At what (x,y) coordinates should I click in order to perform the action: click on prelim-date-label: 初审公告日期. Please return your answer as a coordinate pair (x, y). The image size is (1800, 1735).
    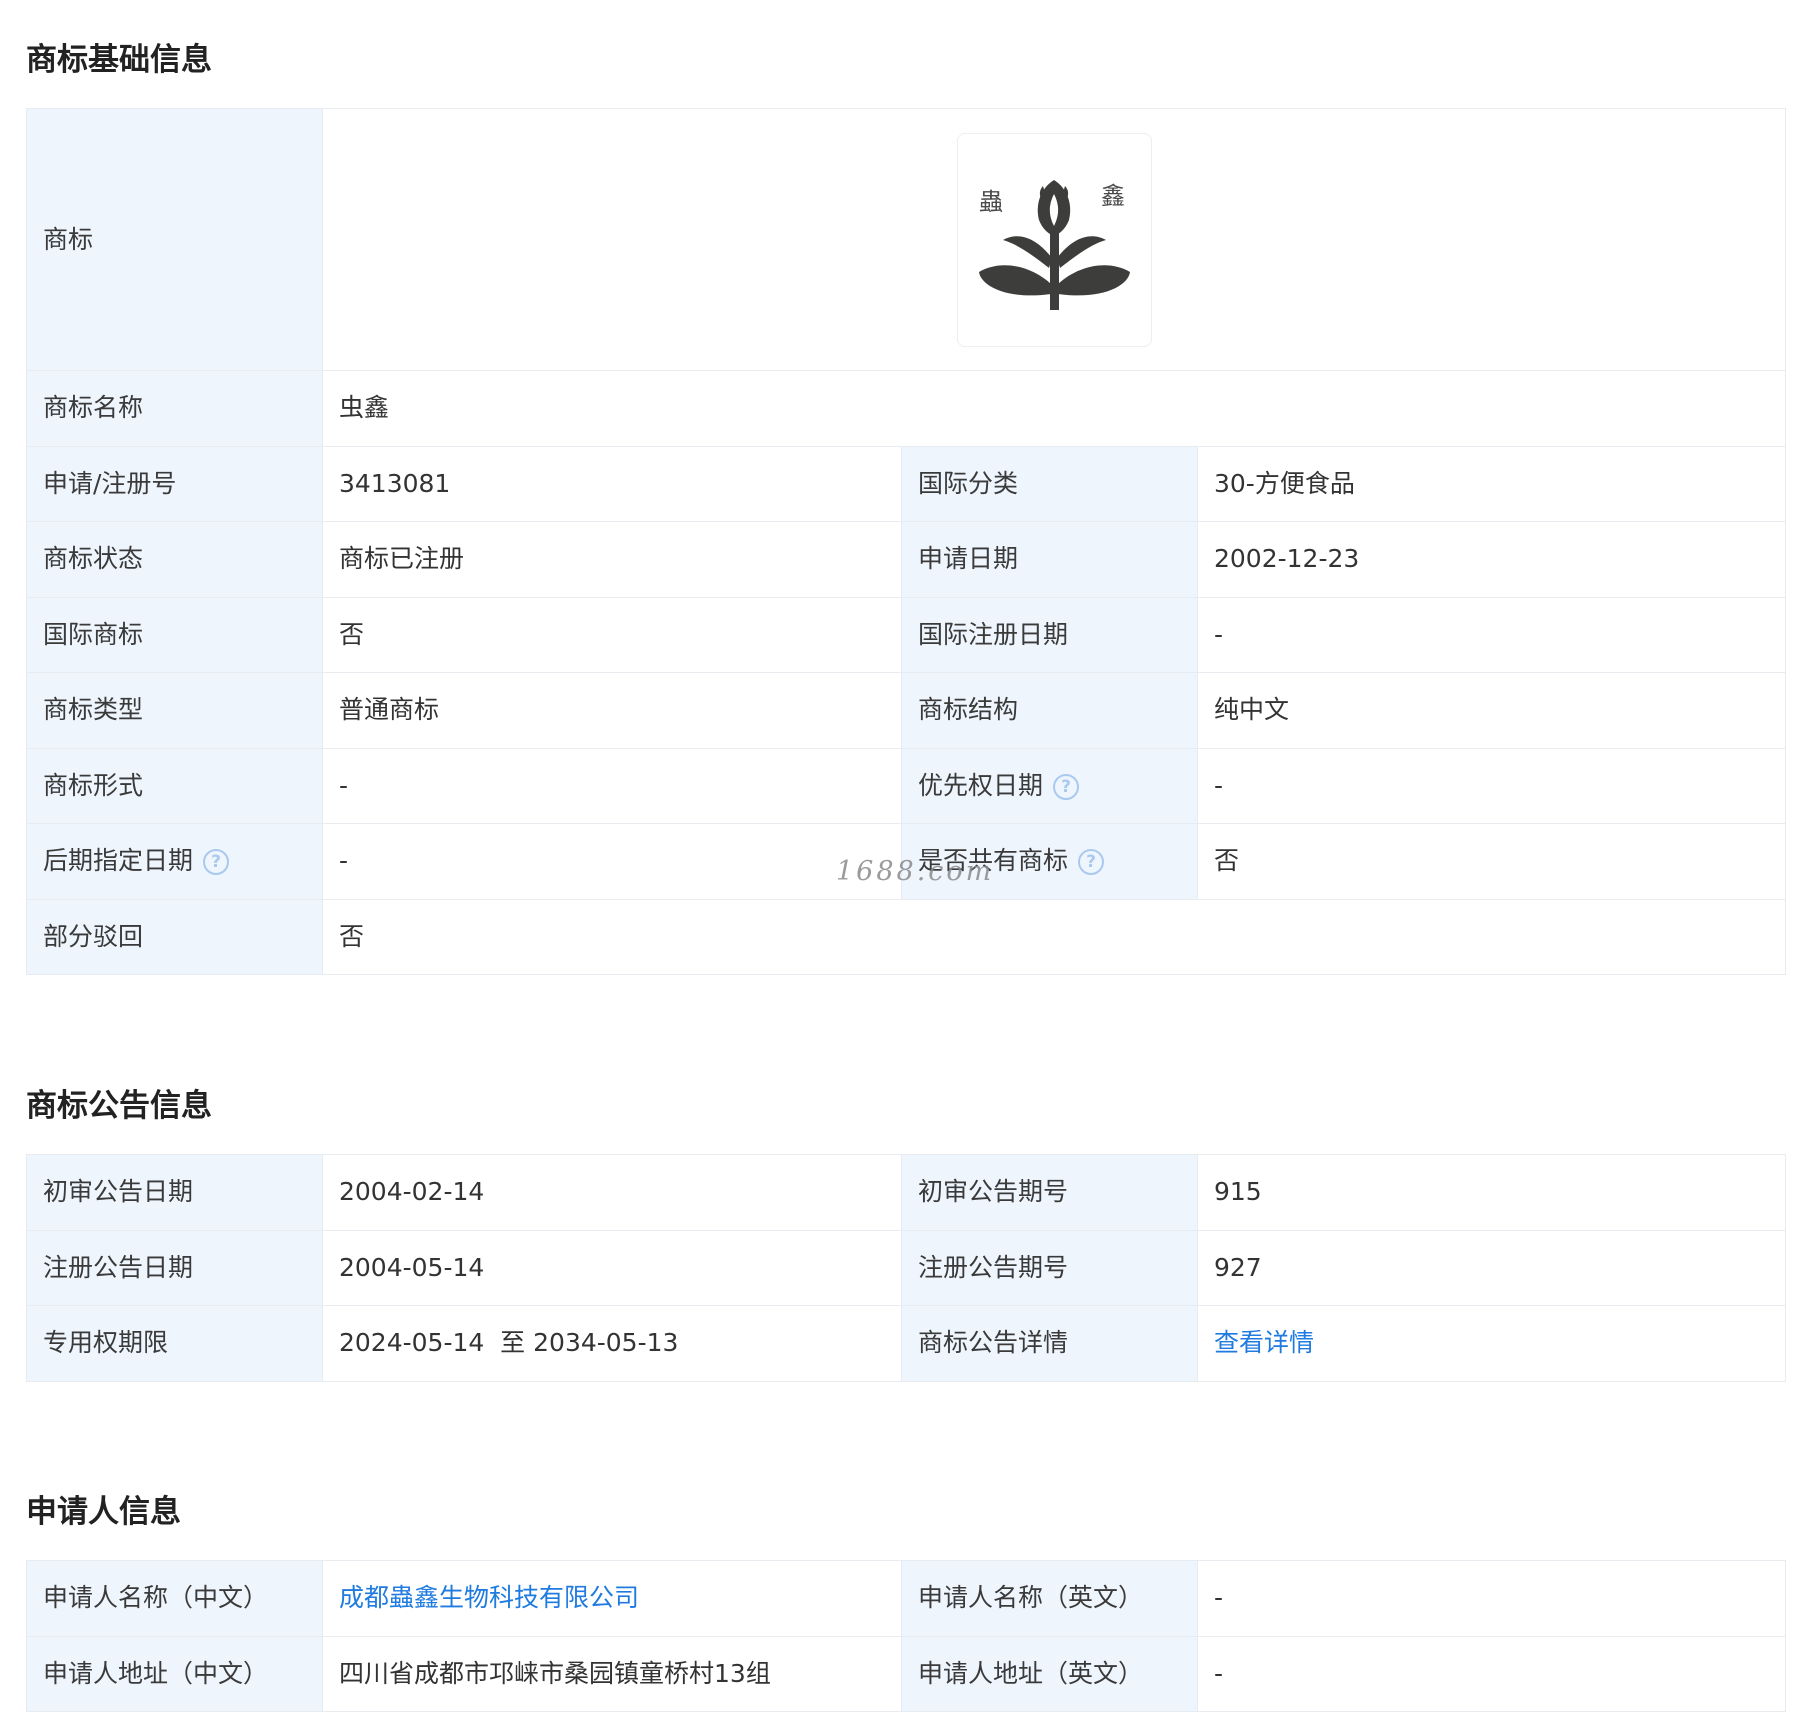
    Looking at the image, I should click on (174, 1192).